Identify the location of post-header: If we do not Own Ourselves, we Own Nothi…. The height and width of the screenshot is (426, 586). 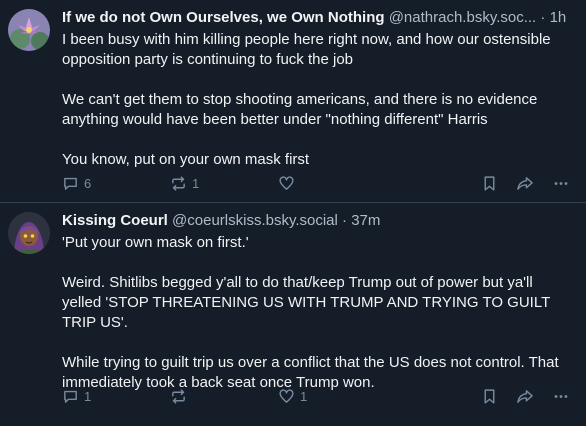
(317, 18).